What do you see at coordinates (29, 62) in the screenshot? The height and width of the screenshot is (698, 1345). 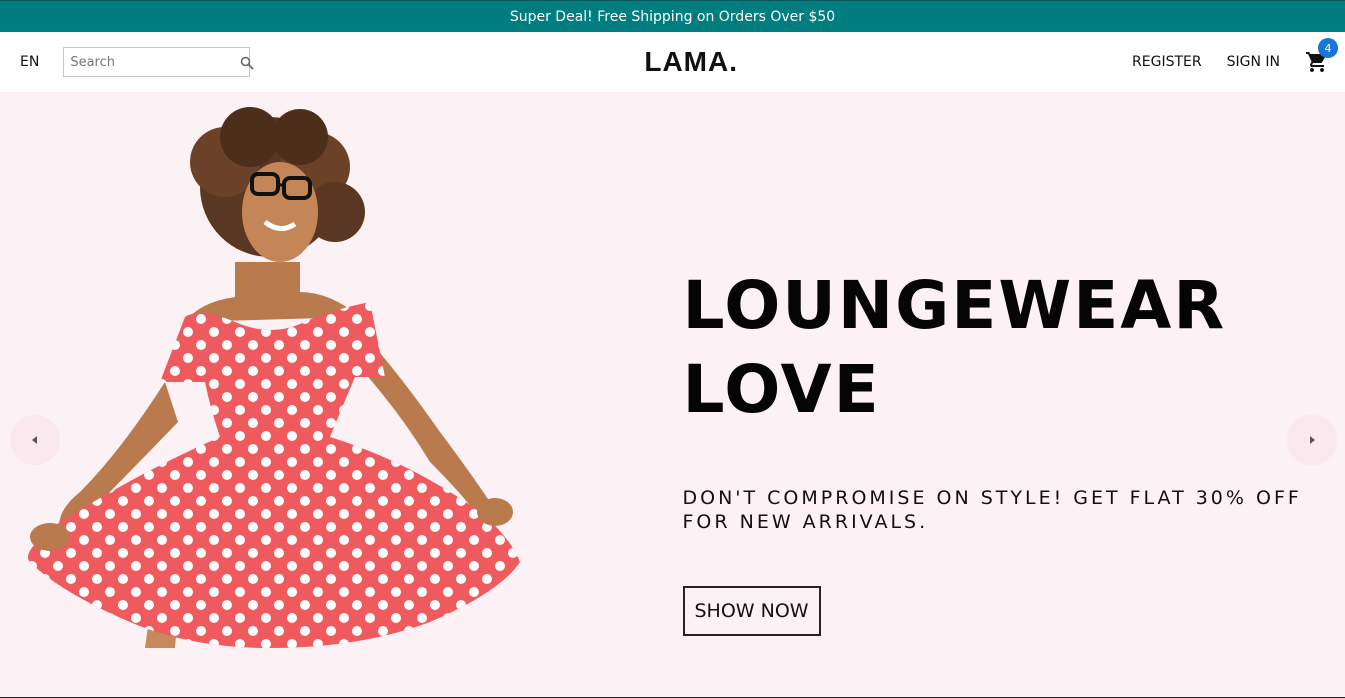 I see `language-selector: EN` at bounding box center [29, 62].